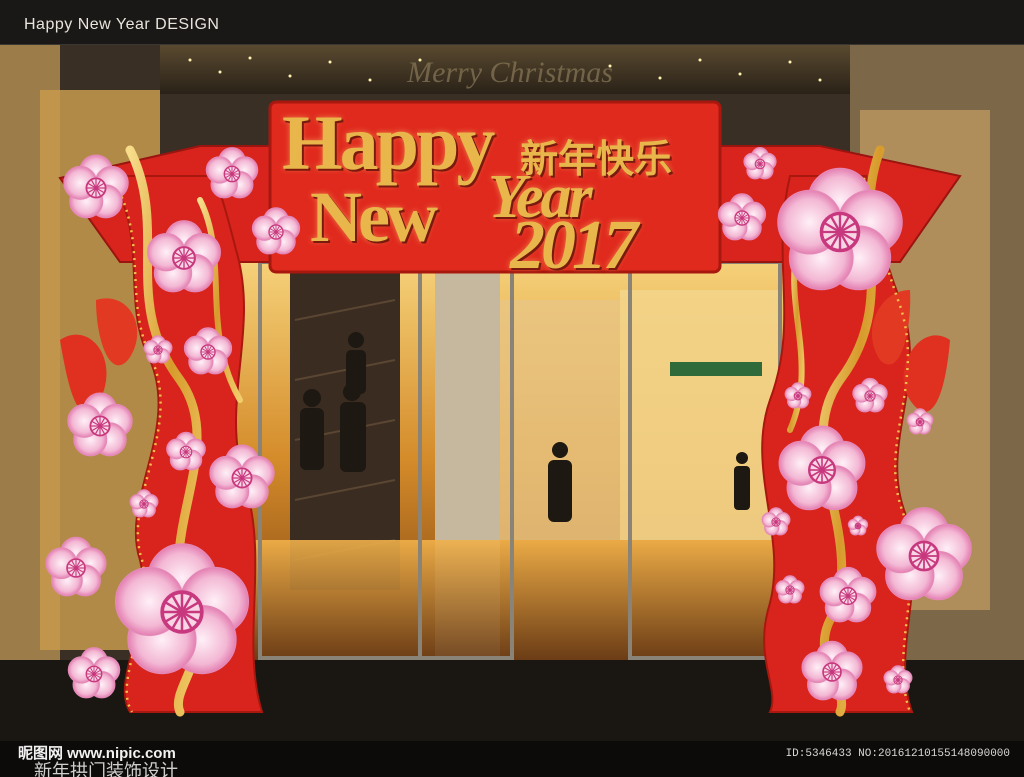  Describe the element at coordinates (716, 369) in the screenshot. I see `exit-sign` at that location.